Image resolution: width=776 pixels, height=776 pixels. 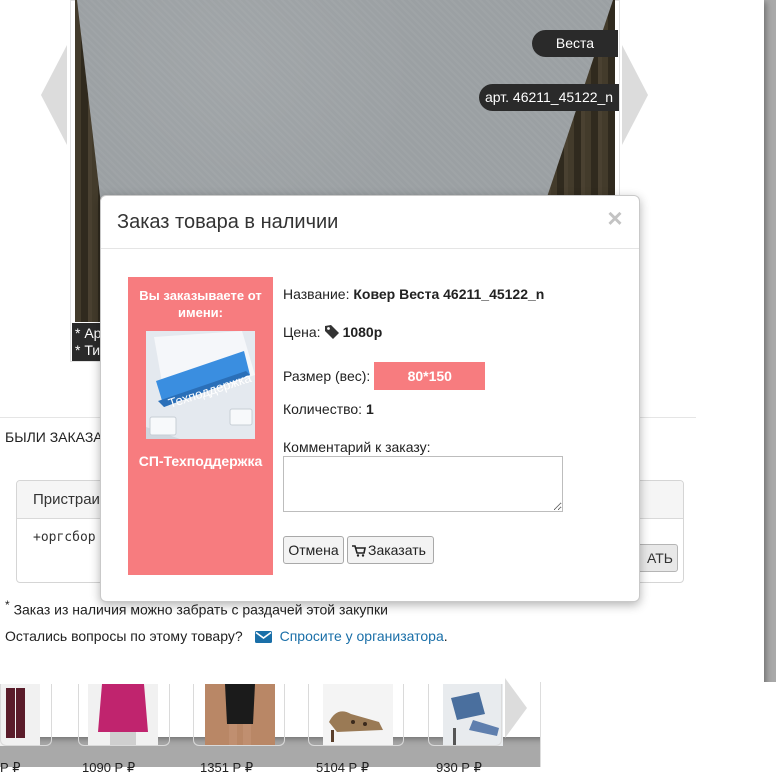 I want to click on gallery-prev-arrow, so click(x=54, y=95).